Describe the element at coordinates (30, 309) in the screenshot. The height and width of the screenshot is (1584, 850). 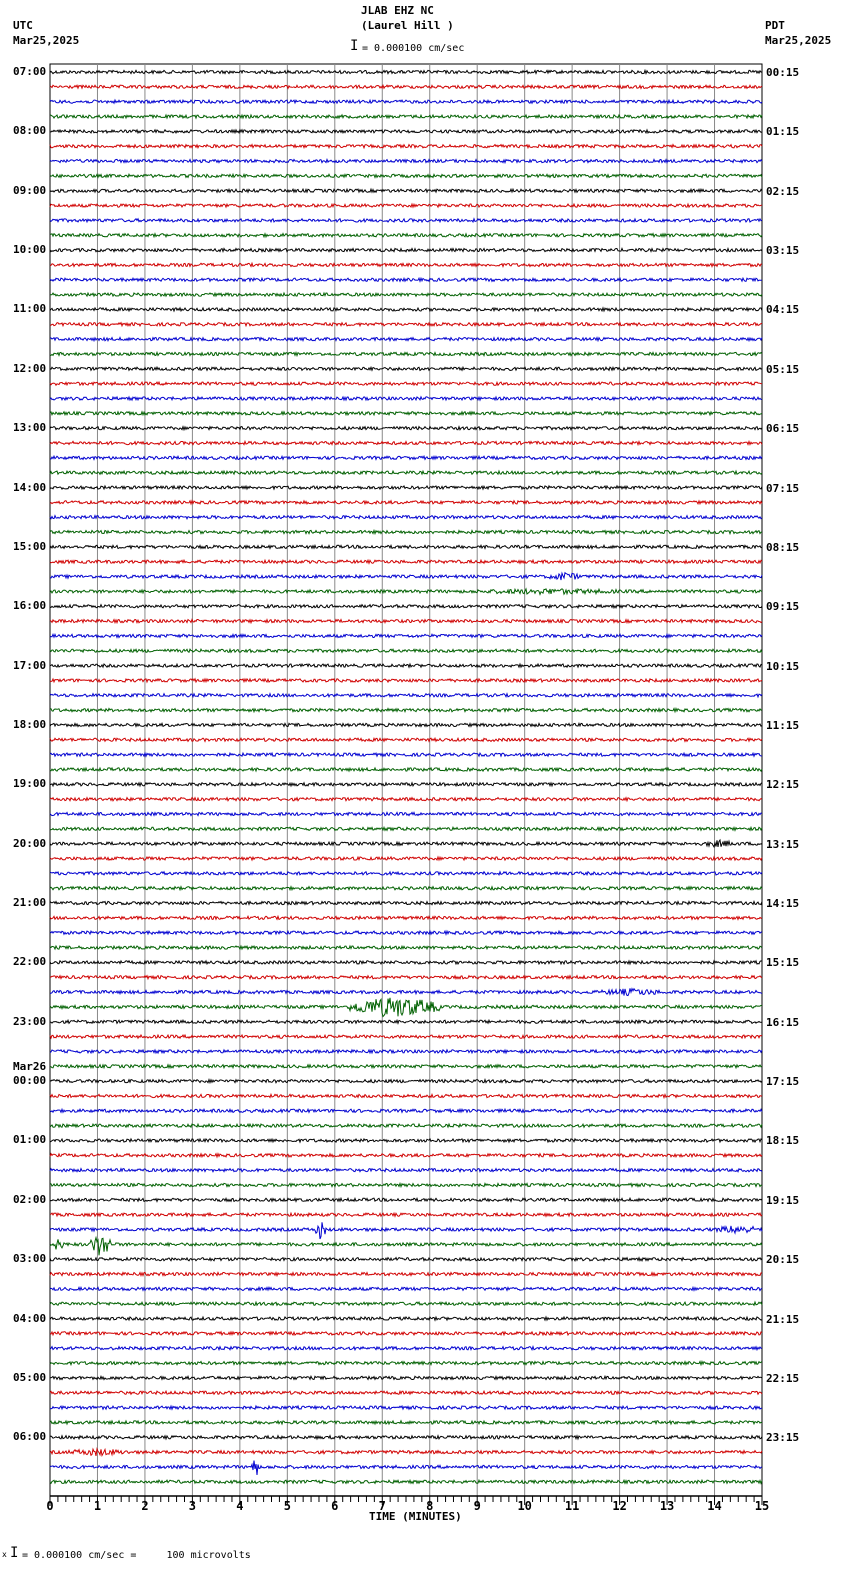
I see `utc-hour-label: 11:00` at that location.